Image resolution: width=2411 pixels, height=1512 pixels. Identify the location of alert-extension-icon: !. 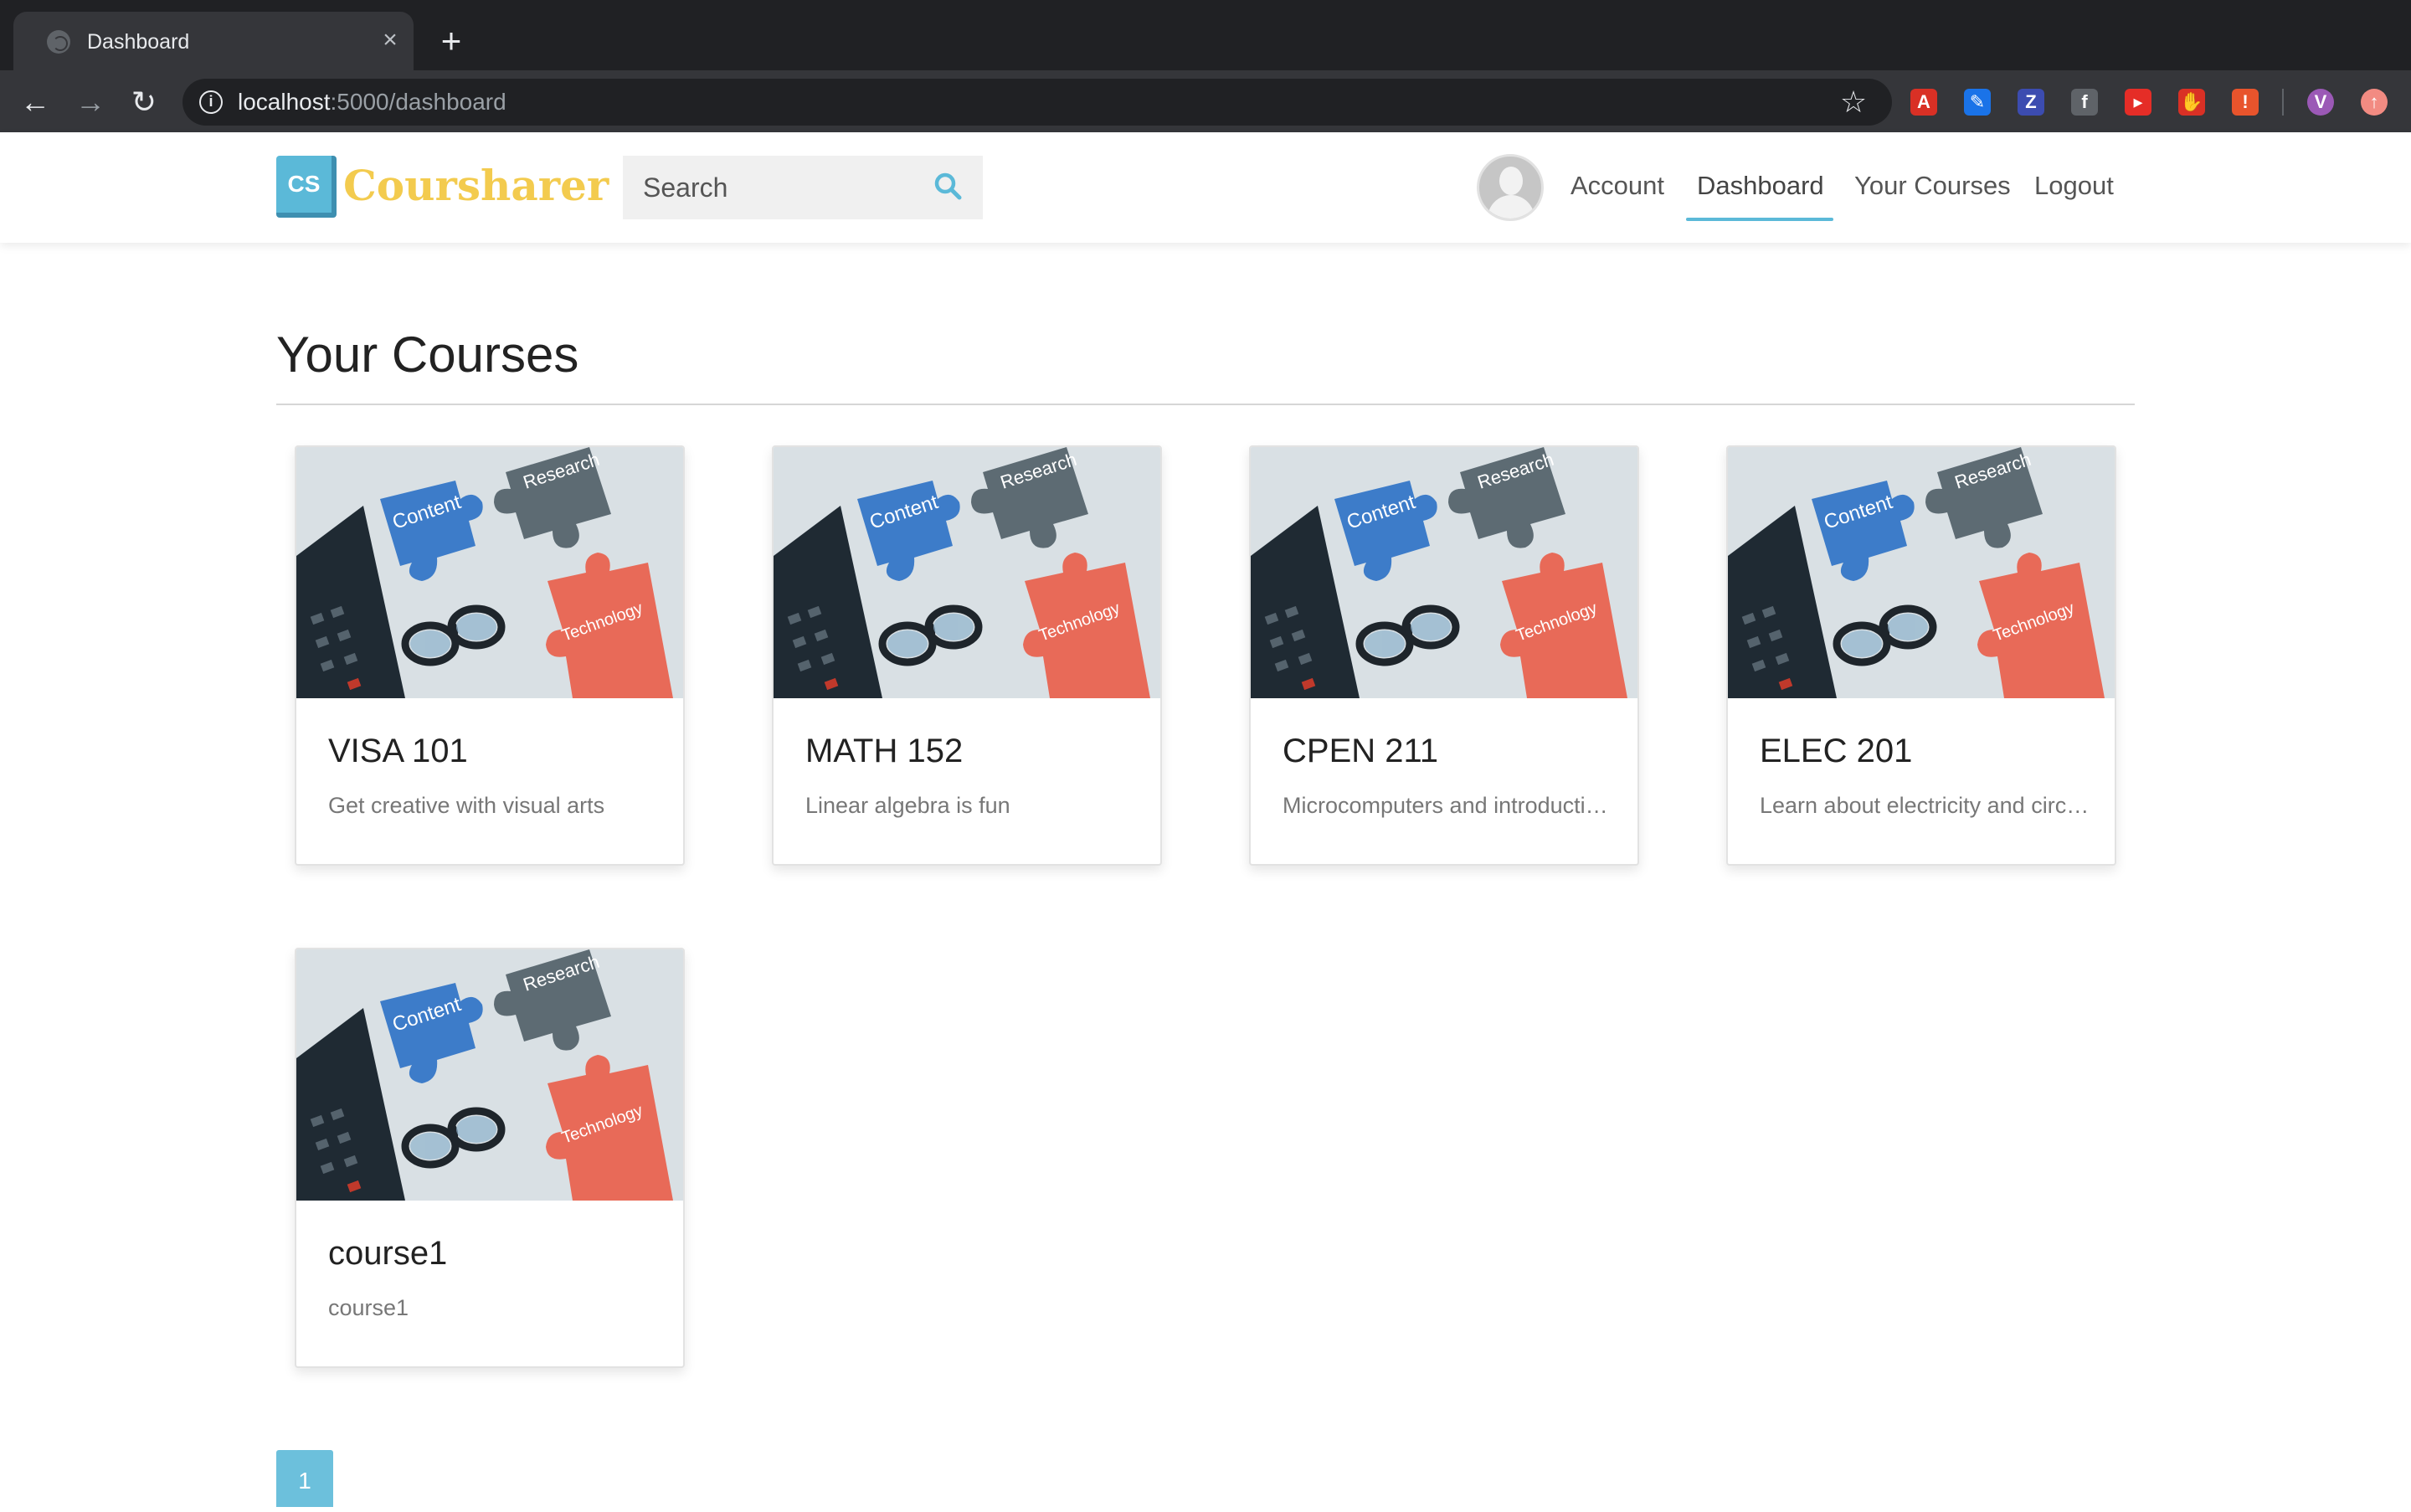
(2245, 102).